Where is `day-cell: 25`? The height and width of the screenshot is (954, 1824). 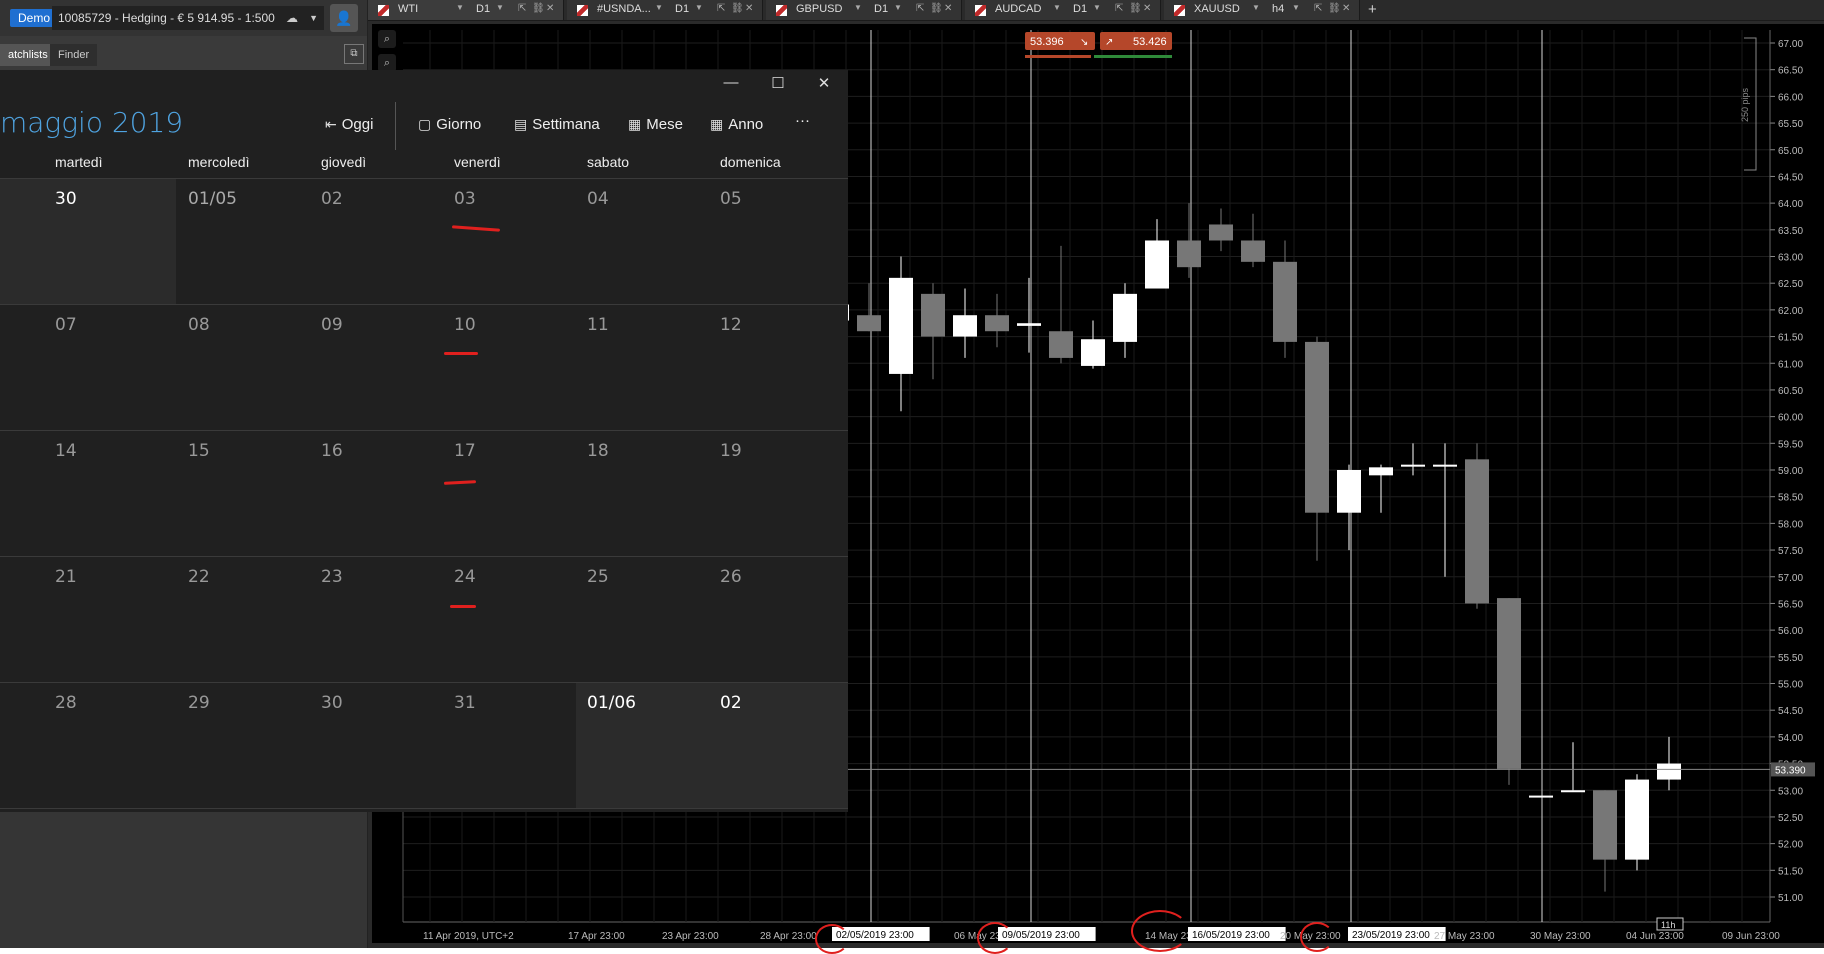 day-cell: 25 is located at coordinates (598, 619).